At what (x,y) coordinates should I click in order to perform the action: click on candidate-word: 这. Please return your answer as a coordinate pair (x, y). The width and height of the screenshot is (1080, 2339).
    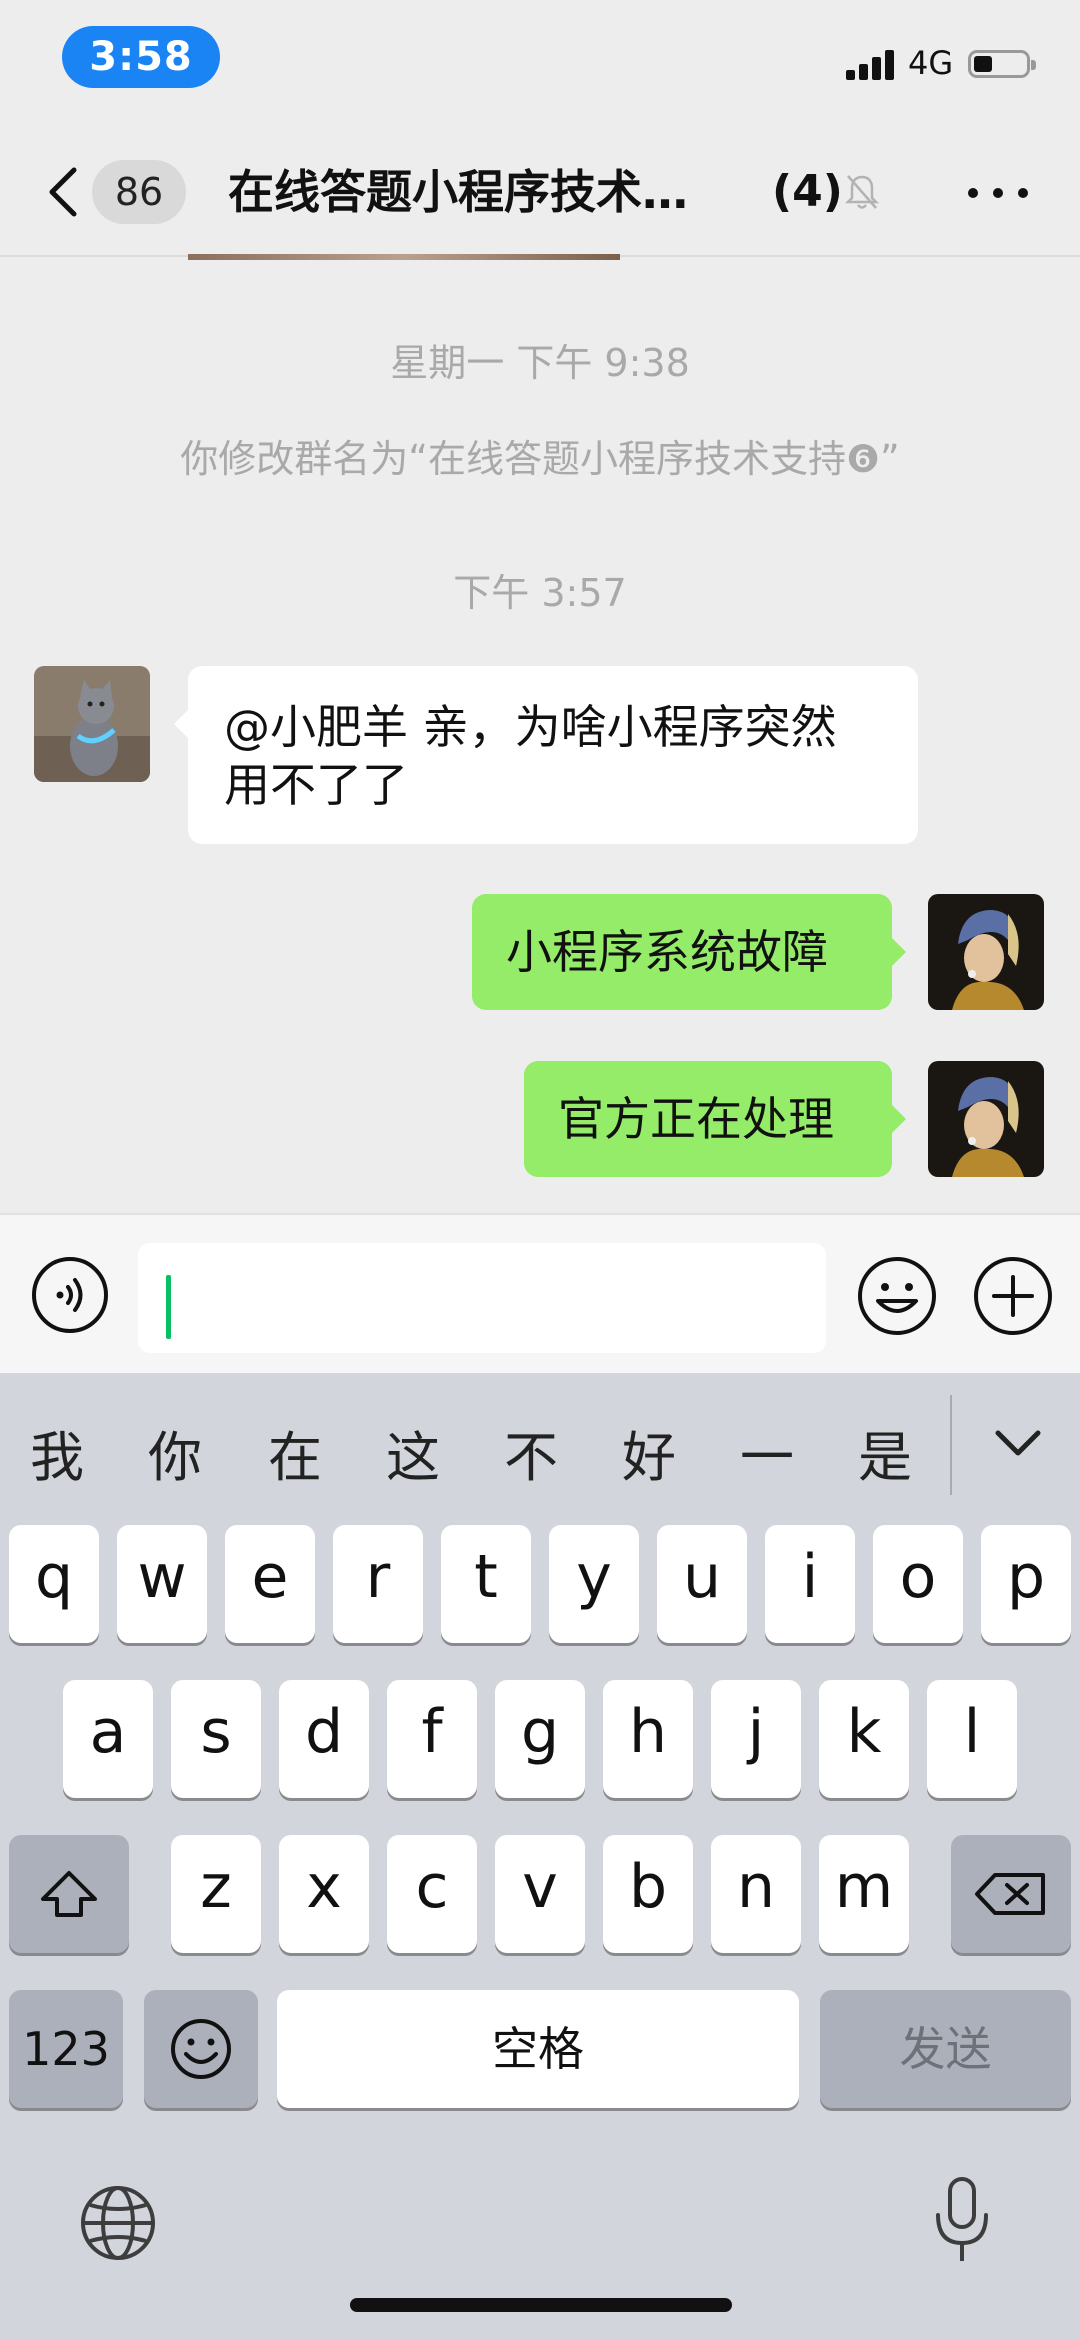
    Looking at the image, I should click on (413, 1452).